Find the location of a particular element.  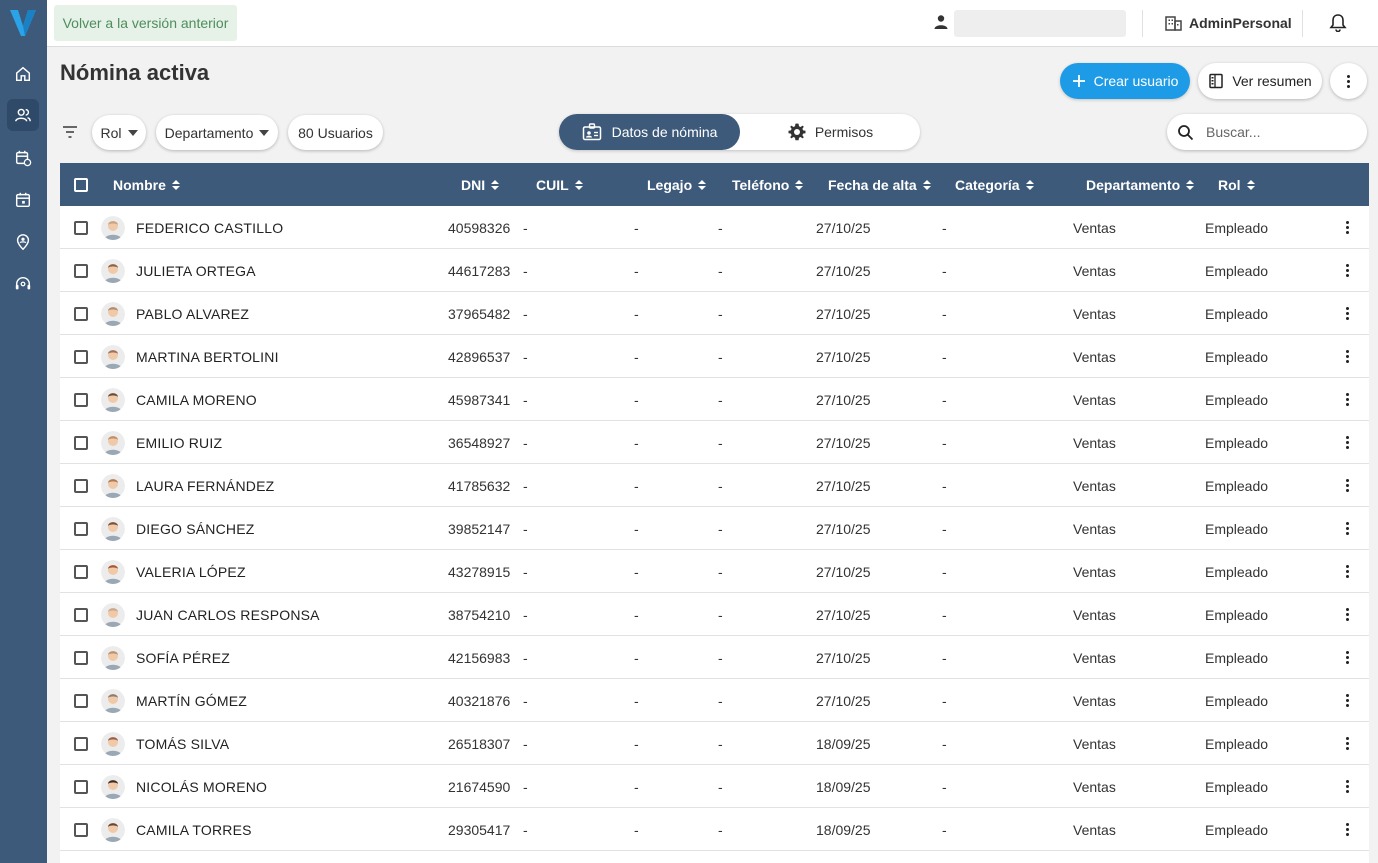

role-filter-dropdown: Rol is located at coordinates (119, 132).